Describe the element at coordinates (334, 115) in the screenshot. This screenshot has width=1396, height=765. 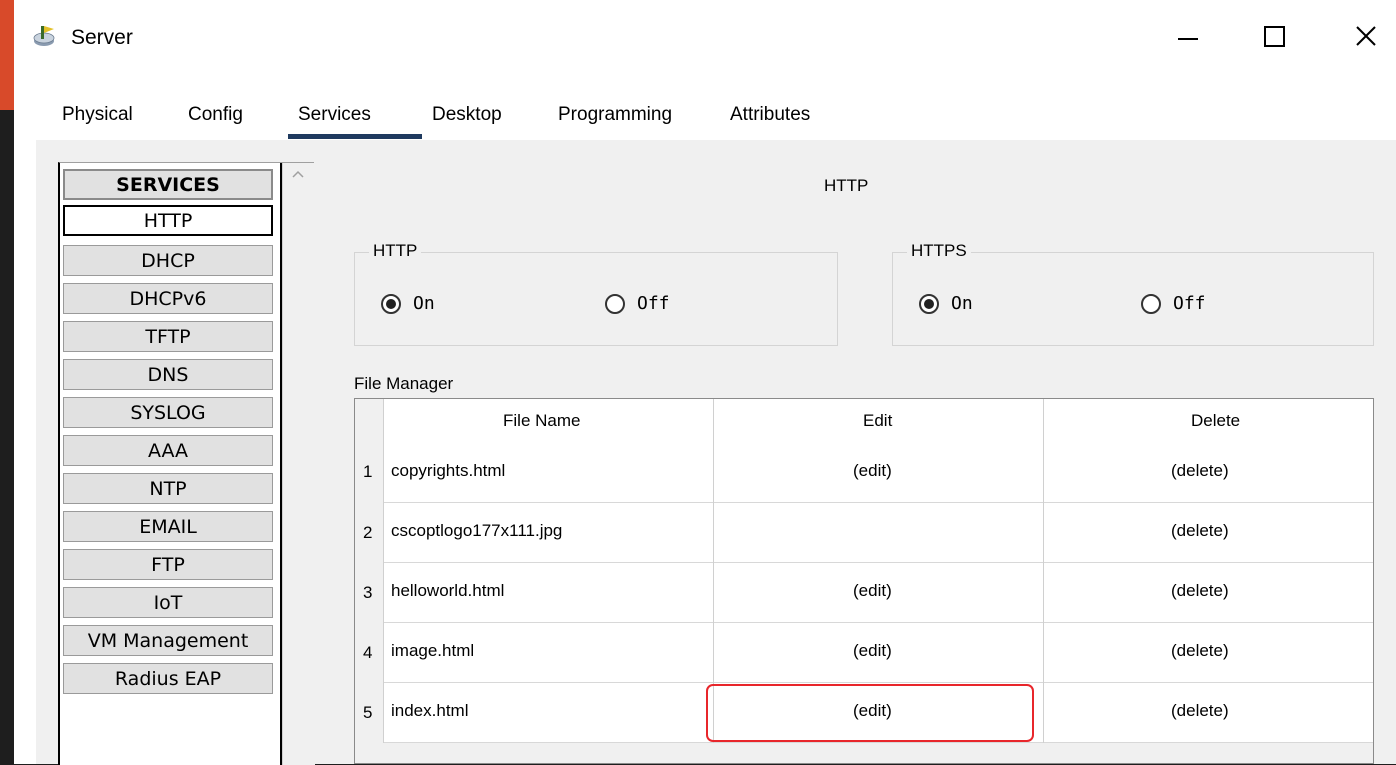
I see `tab-services: Services` at that location.